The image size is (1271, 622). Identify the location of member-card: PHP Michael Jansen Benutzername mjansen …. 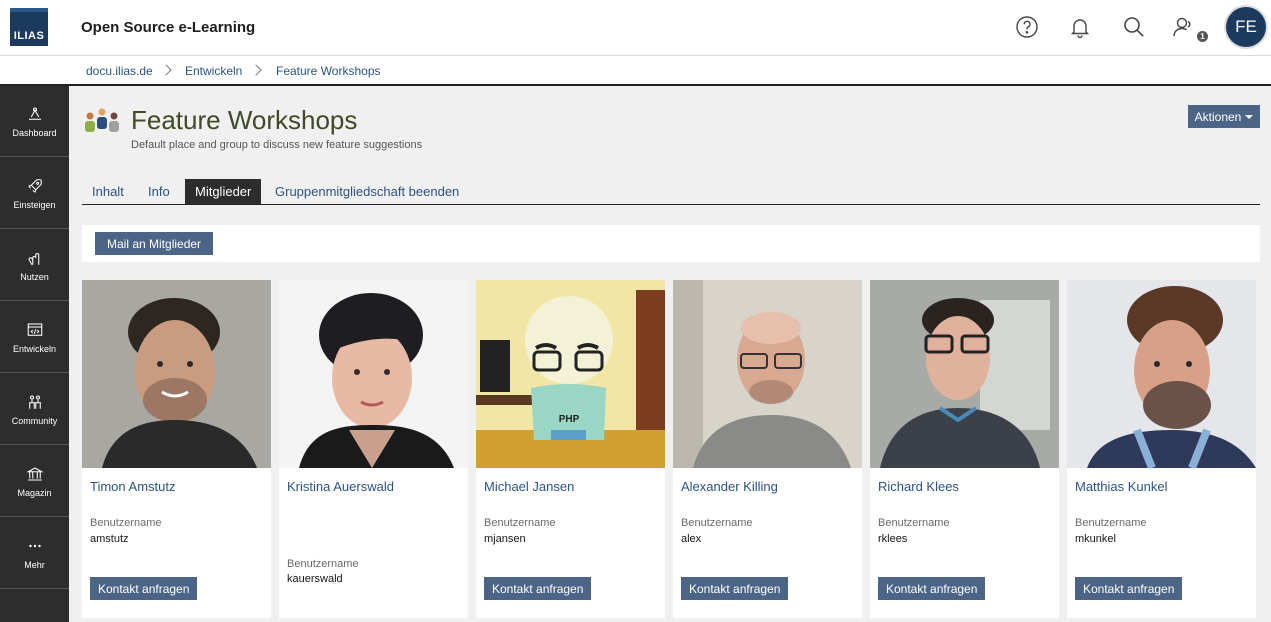
(570, 449).